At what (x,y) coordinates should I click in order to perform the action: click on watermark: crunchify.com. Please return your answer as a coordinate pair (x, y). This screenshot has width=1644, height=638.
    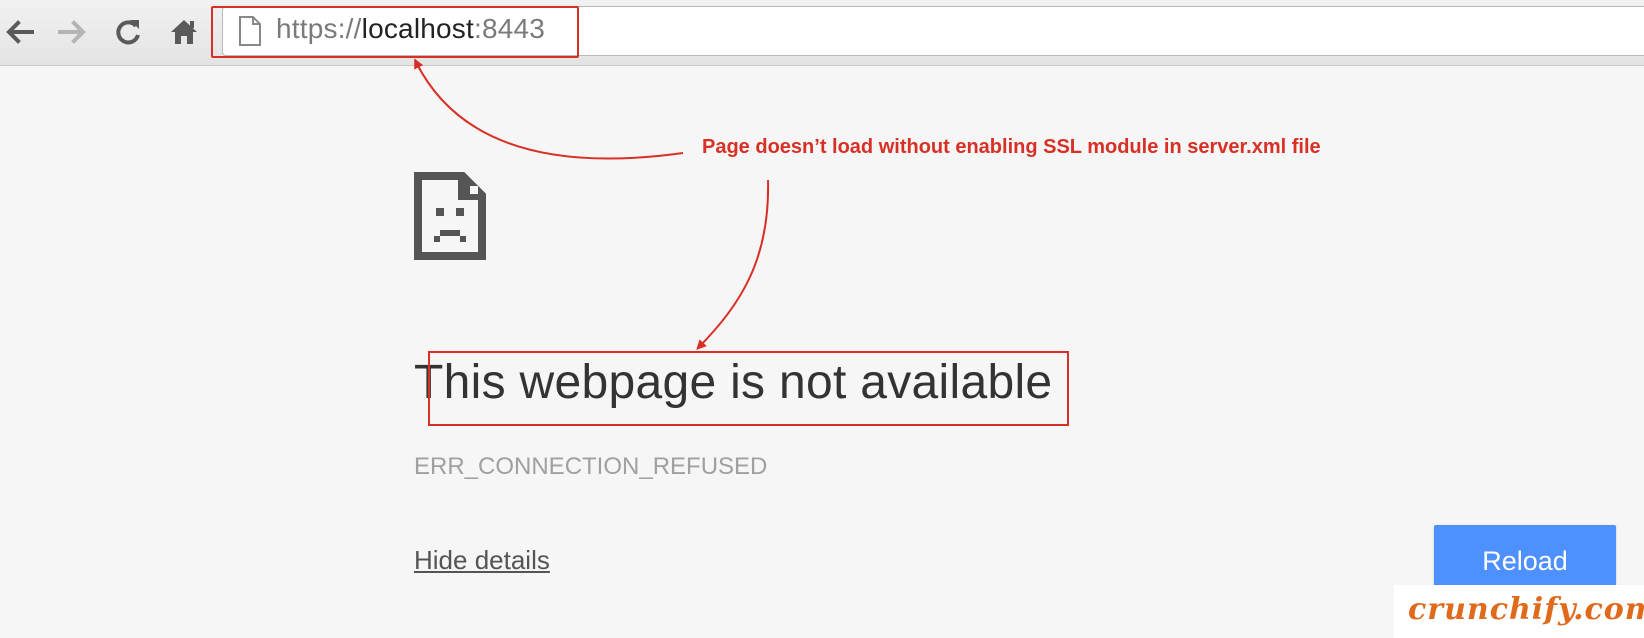
    Looking at the image, I should click on (1519, 611).